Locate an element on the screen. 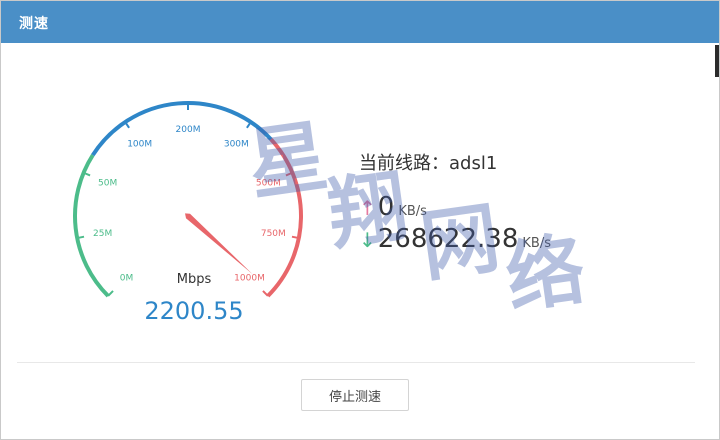  gauge-tick-label: 200M is located at coordinates (188, 130).